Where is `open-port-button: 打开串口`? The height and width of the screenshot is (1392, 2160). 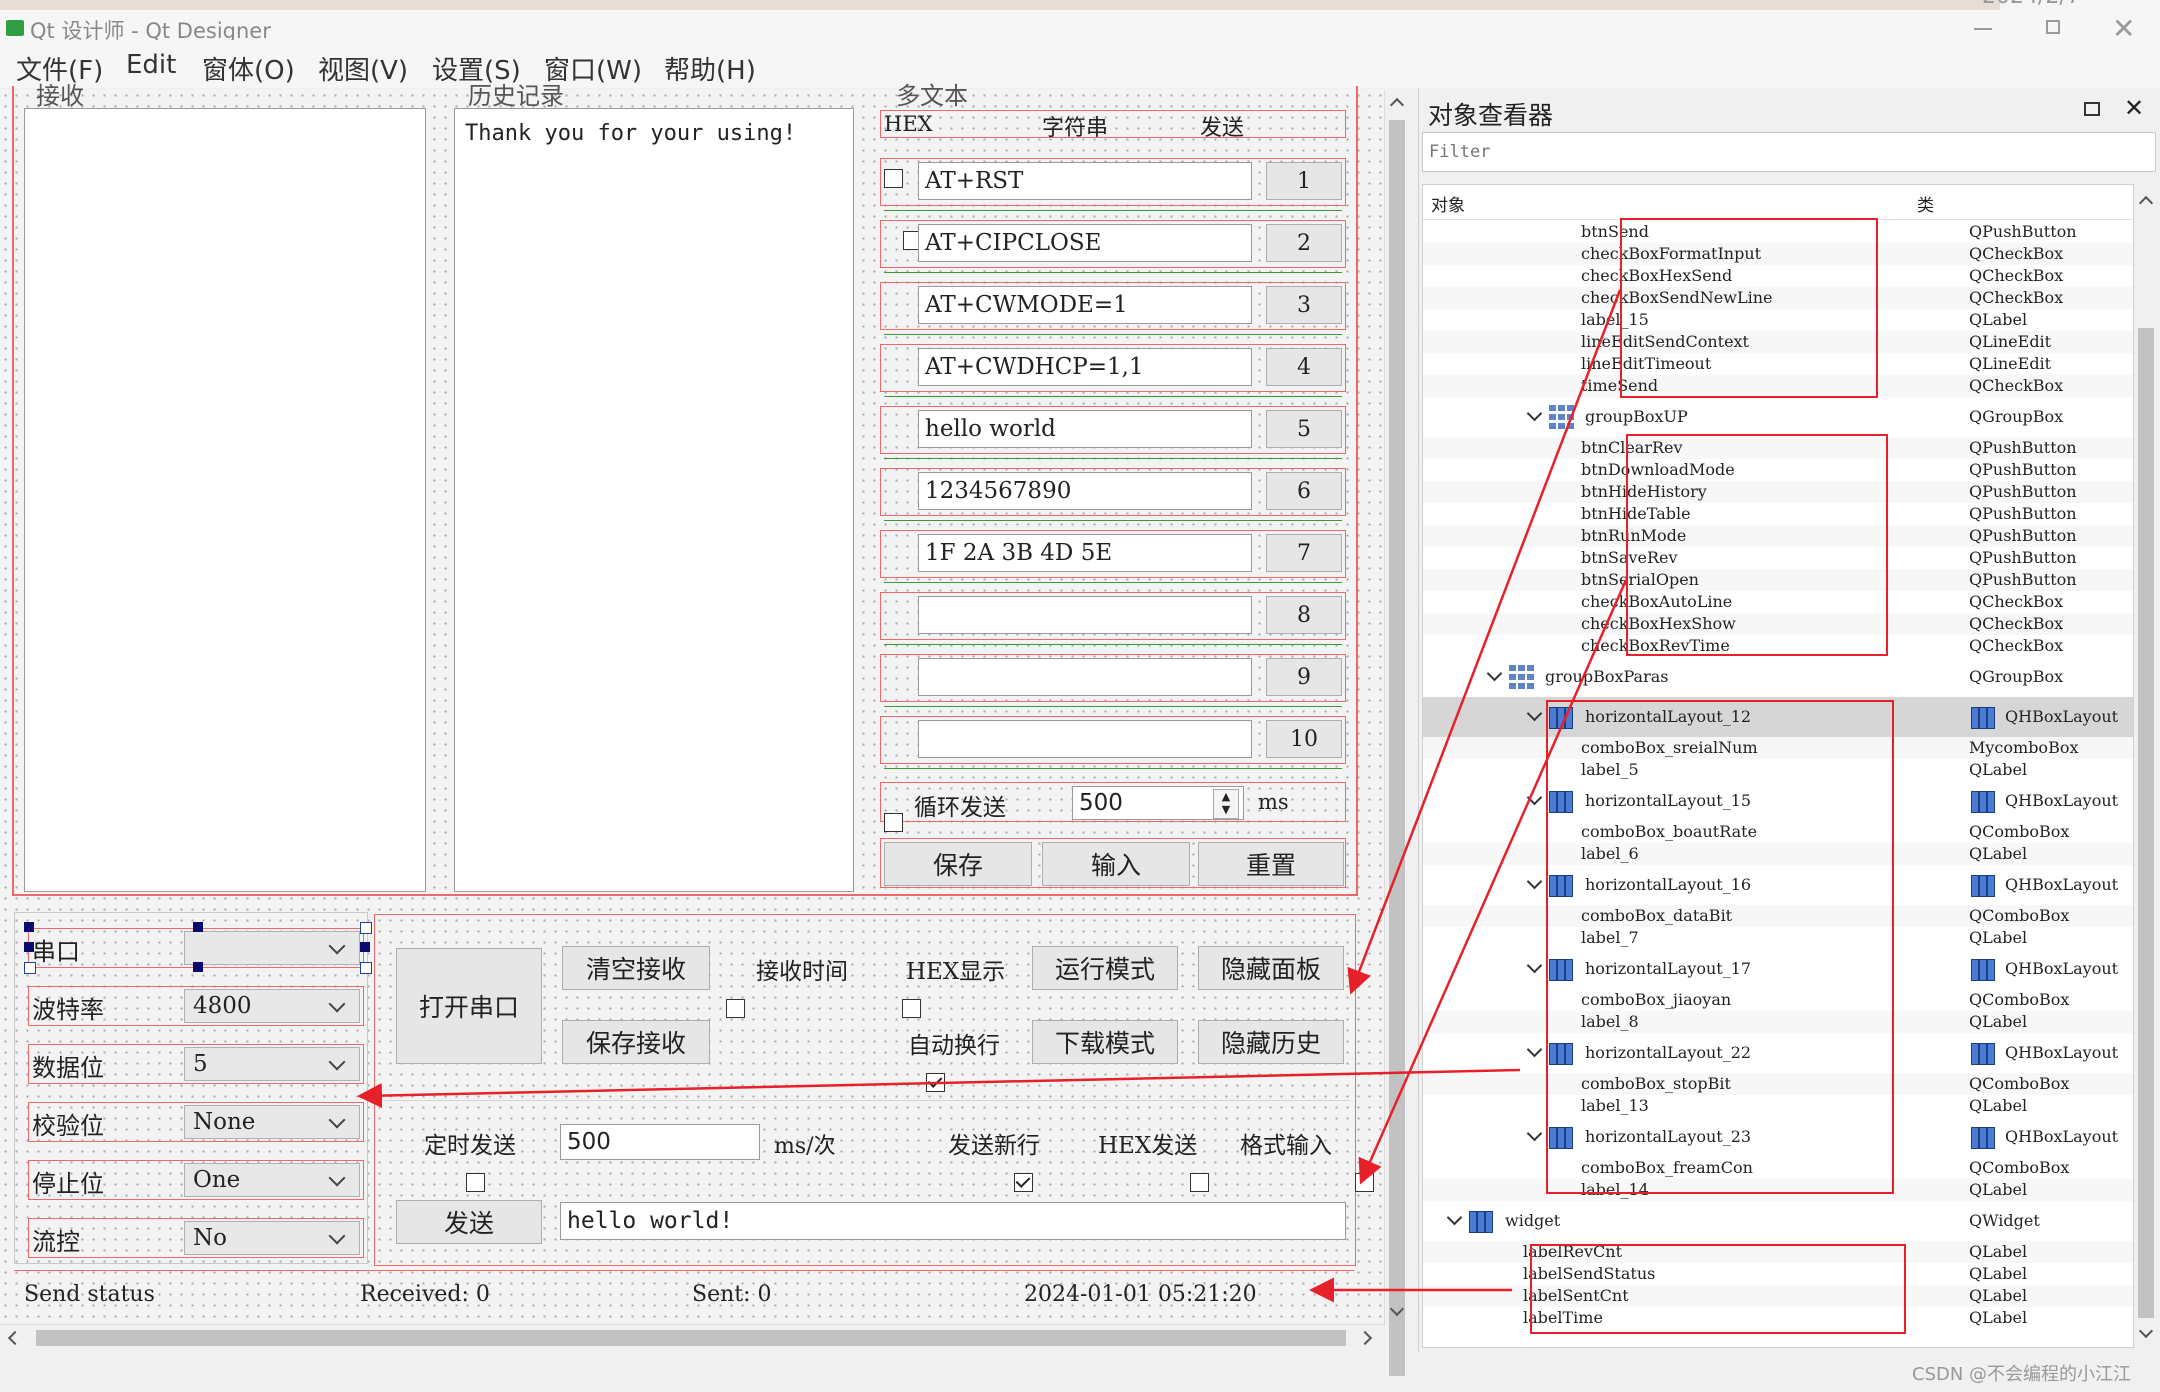 open-port-button: 打开串口 is located at coordinates (469, 1006).